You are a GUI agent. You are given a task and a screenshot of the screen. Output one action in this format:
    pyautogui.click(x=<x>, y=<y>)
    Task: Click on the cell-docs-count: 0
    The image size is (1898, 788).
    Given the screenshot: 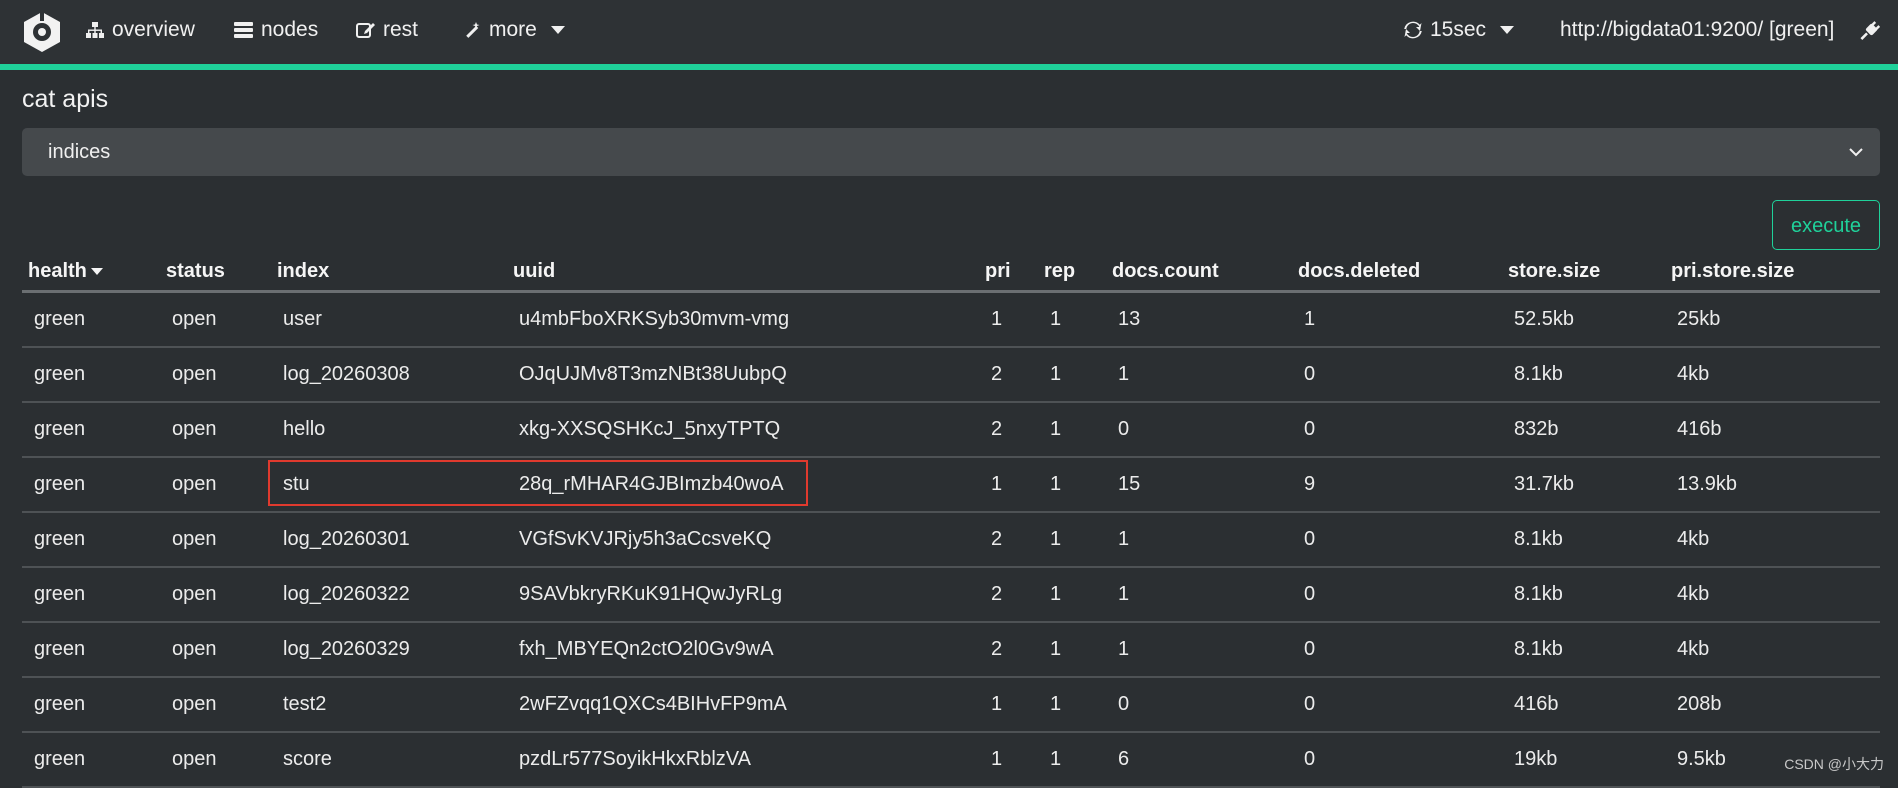 What is the action you would take?
    pyautogui.click(x=1199, y=429)
    